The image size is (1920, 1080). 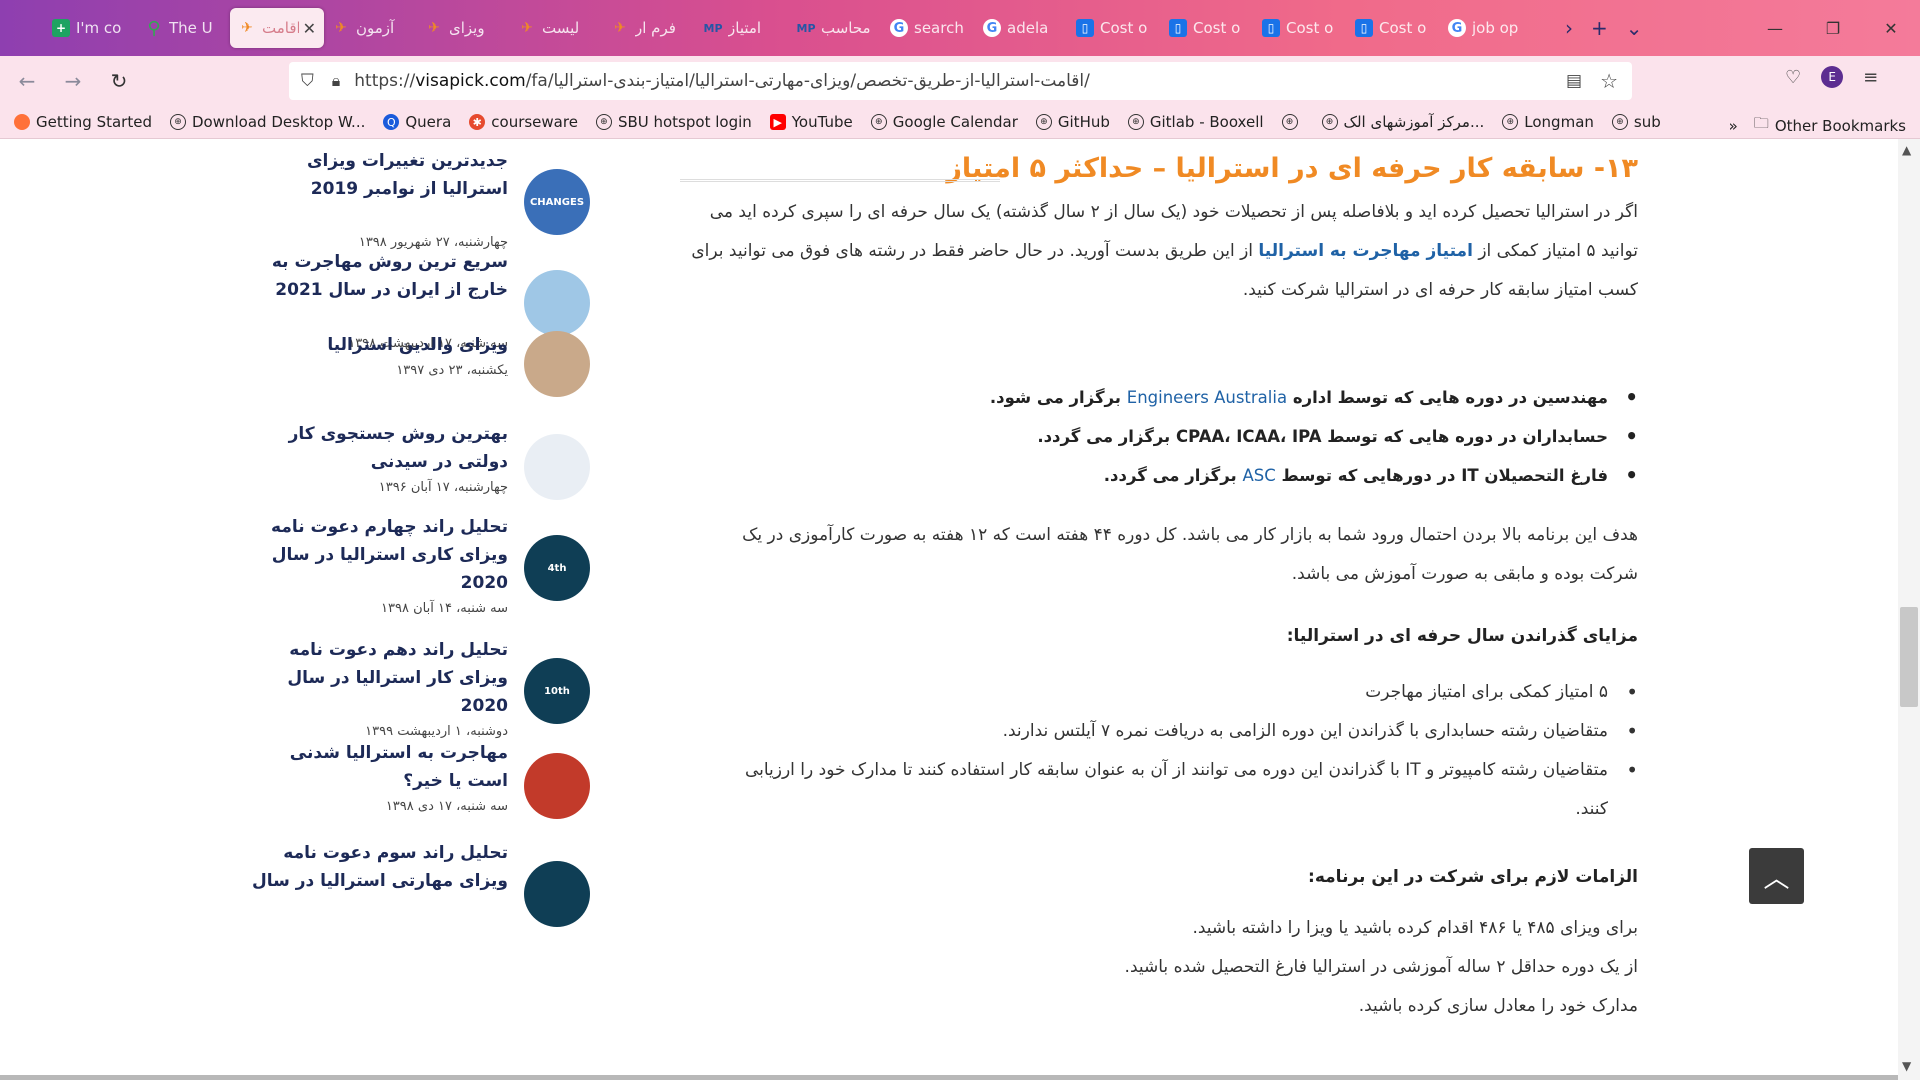 I want to click on horizontal-scrollbar, so click(x=949, y=1077).